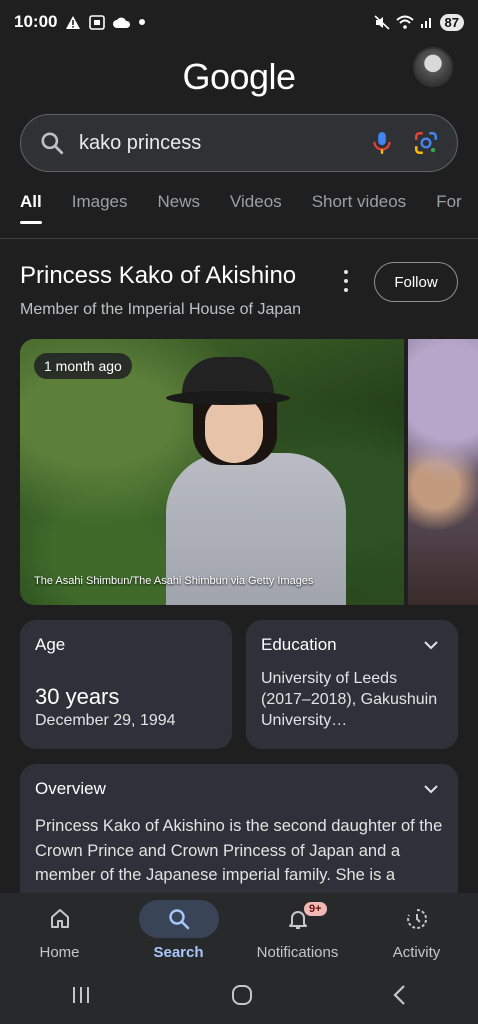  I want to click on battery-indicator: 87, so click(451, 22).